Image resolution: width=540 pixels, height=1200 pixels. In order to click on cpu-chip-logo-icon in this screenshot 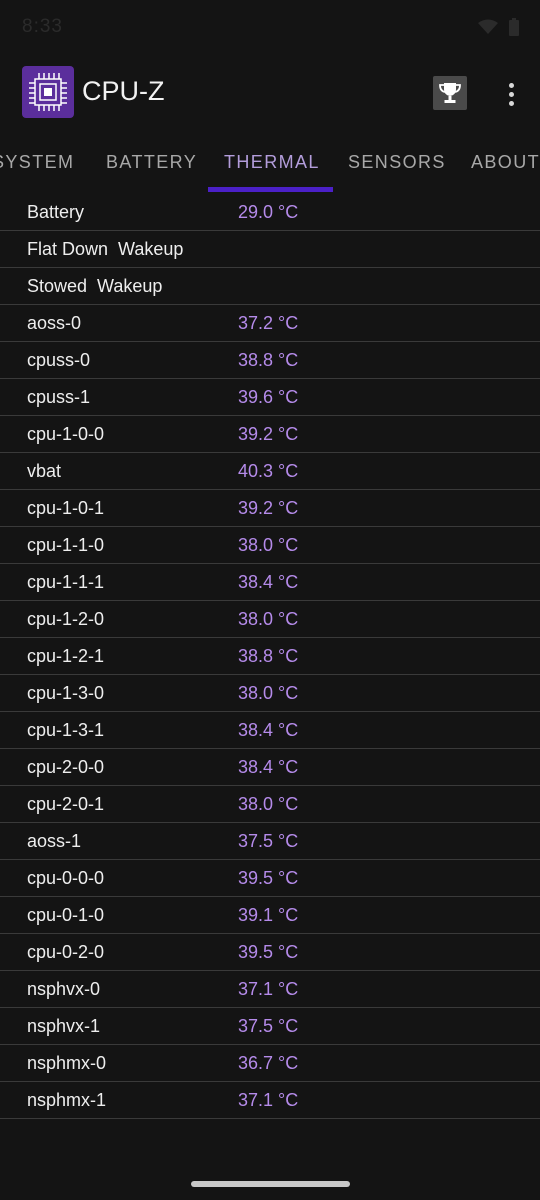, I will do `click(48, 92)`.